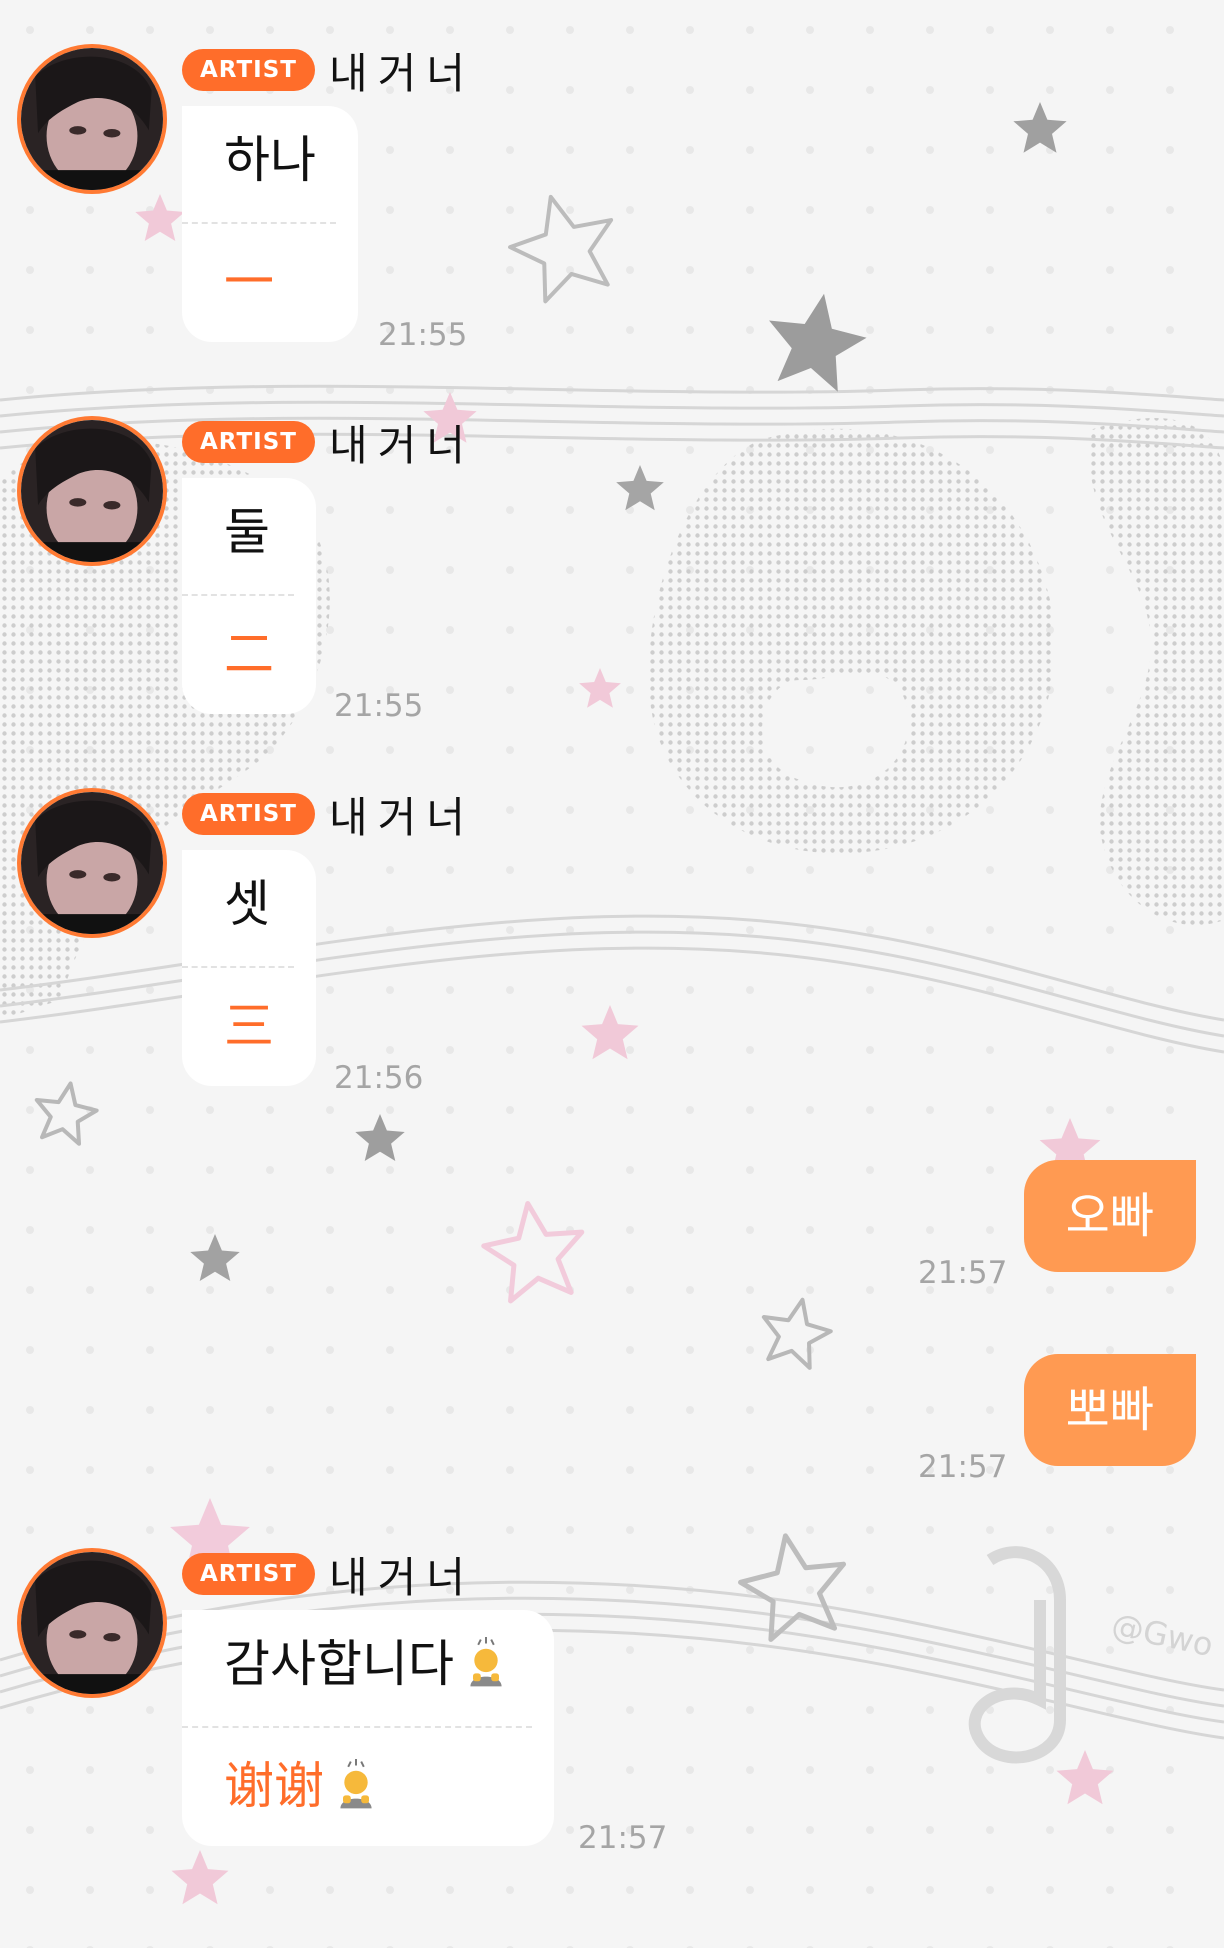 The width and height of the screenshot is (1224, 1948). I want to click on outgoing-message-bubble: 오빠, so click(1109, 1216).